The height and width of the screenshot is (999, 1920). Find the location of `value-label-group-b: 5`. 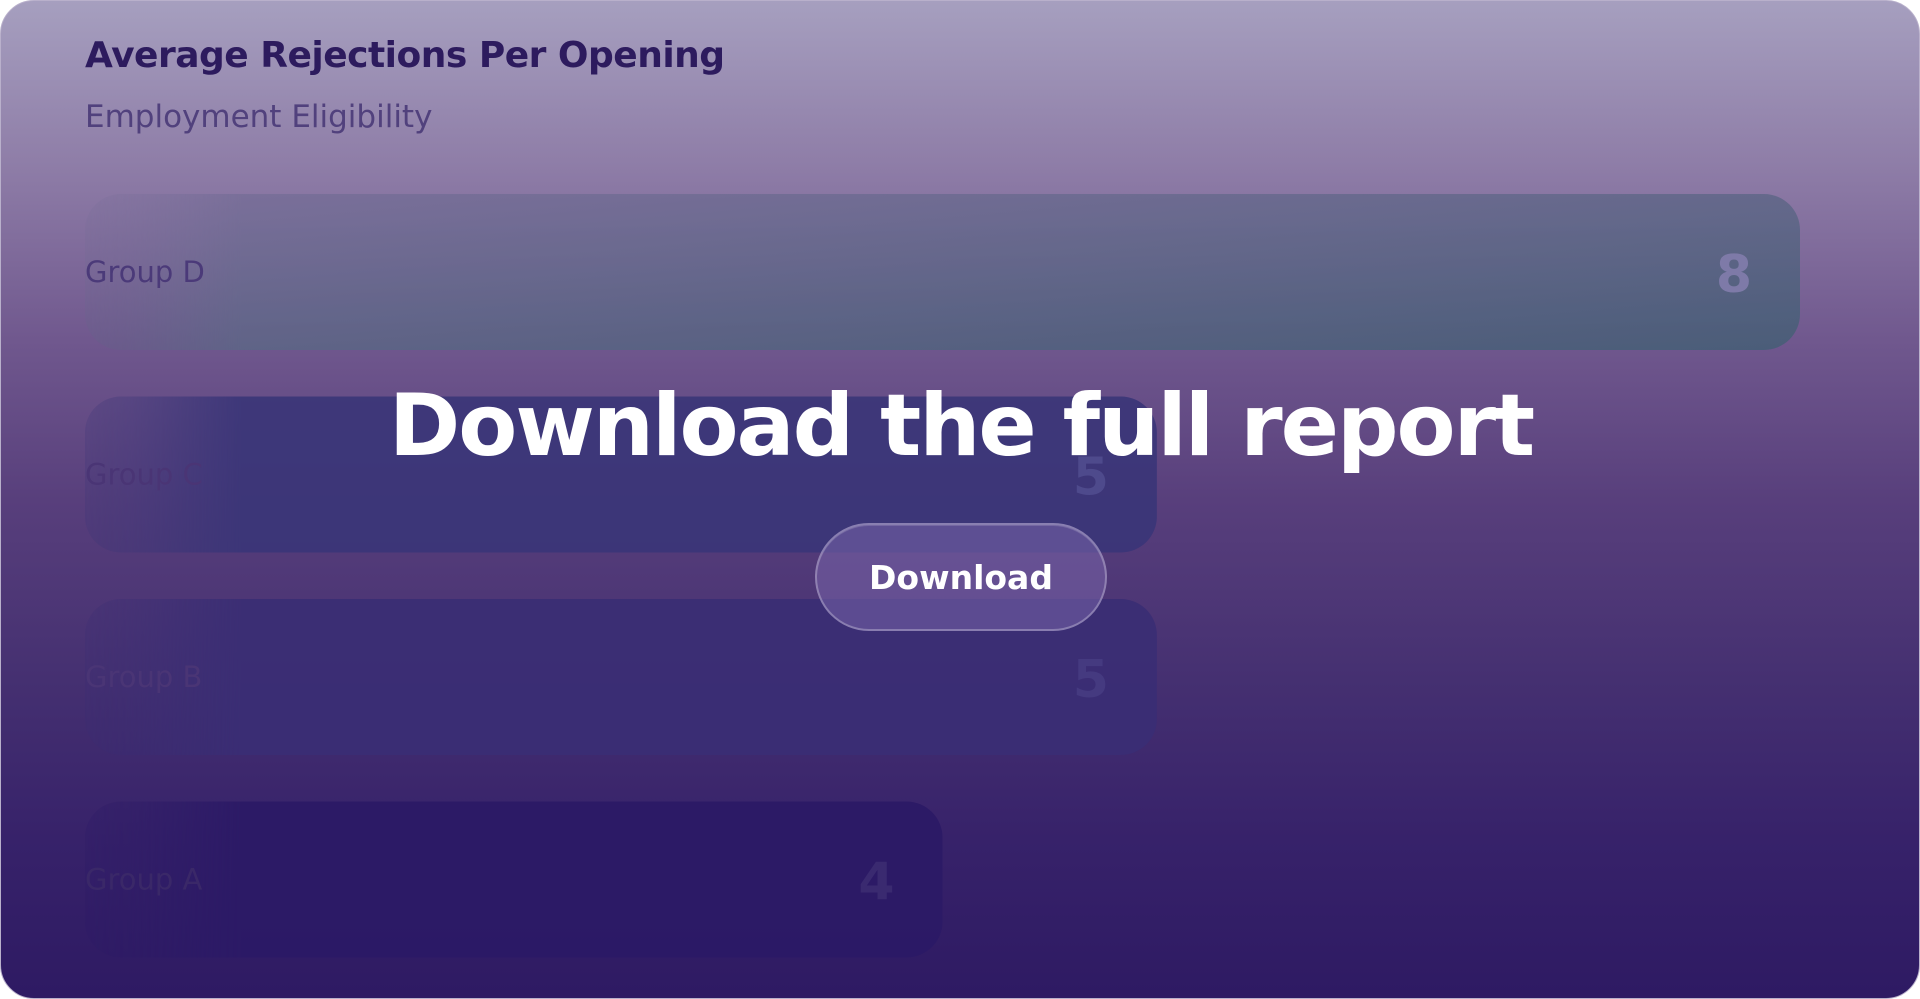

value-label-group-b: 5 is located at coordinates (1091, 680).